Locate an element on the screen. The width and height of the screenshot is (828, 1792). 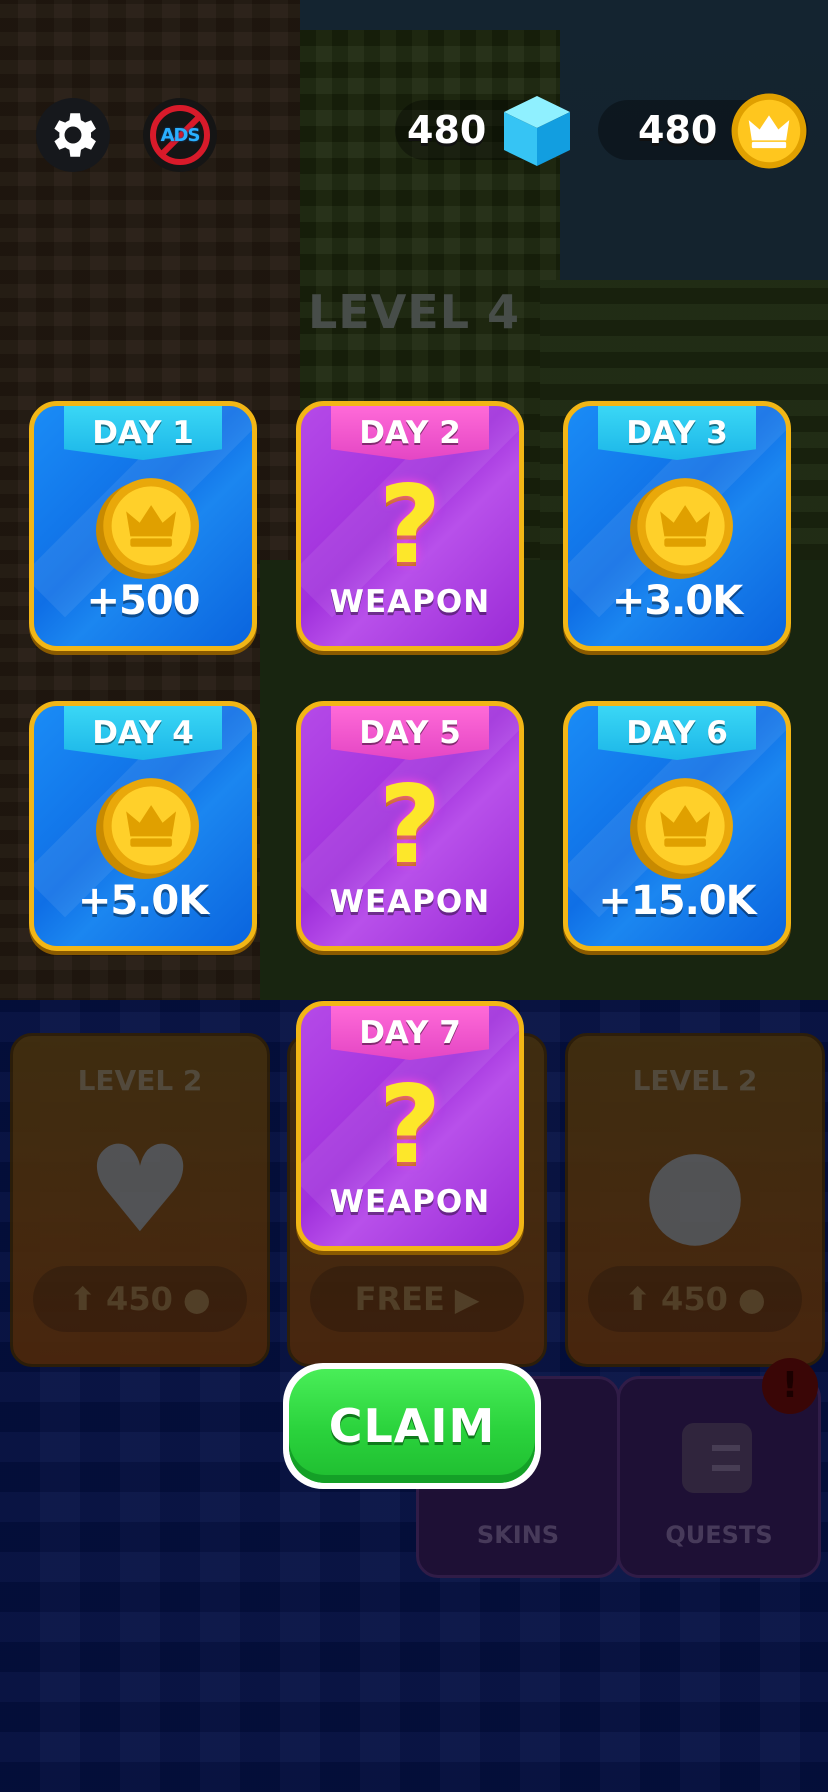
gear-icon is located at coordinates (75, 135).